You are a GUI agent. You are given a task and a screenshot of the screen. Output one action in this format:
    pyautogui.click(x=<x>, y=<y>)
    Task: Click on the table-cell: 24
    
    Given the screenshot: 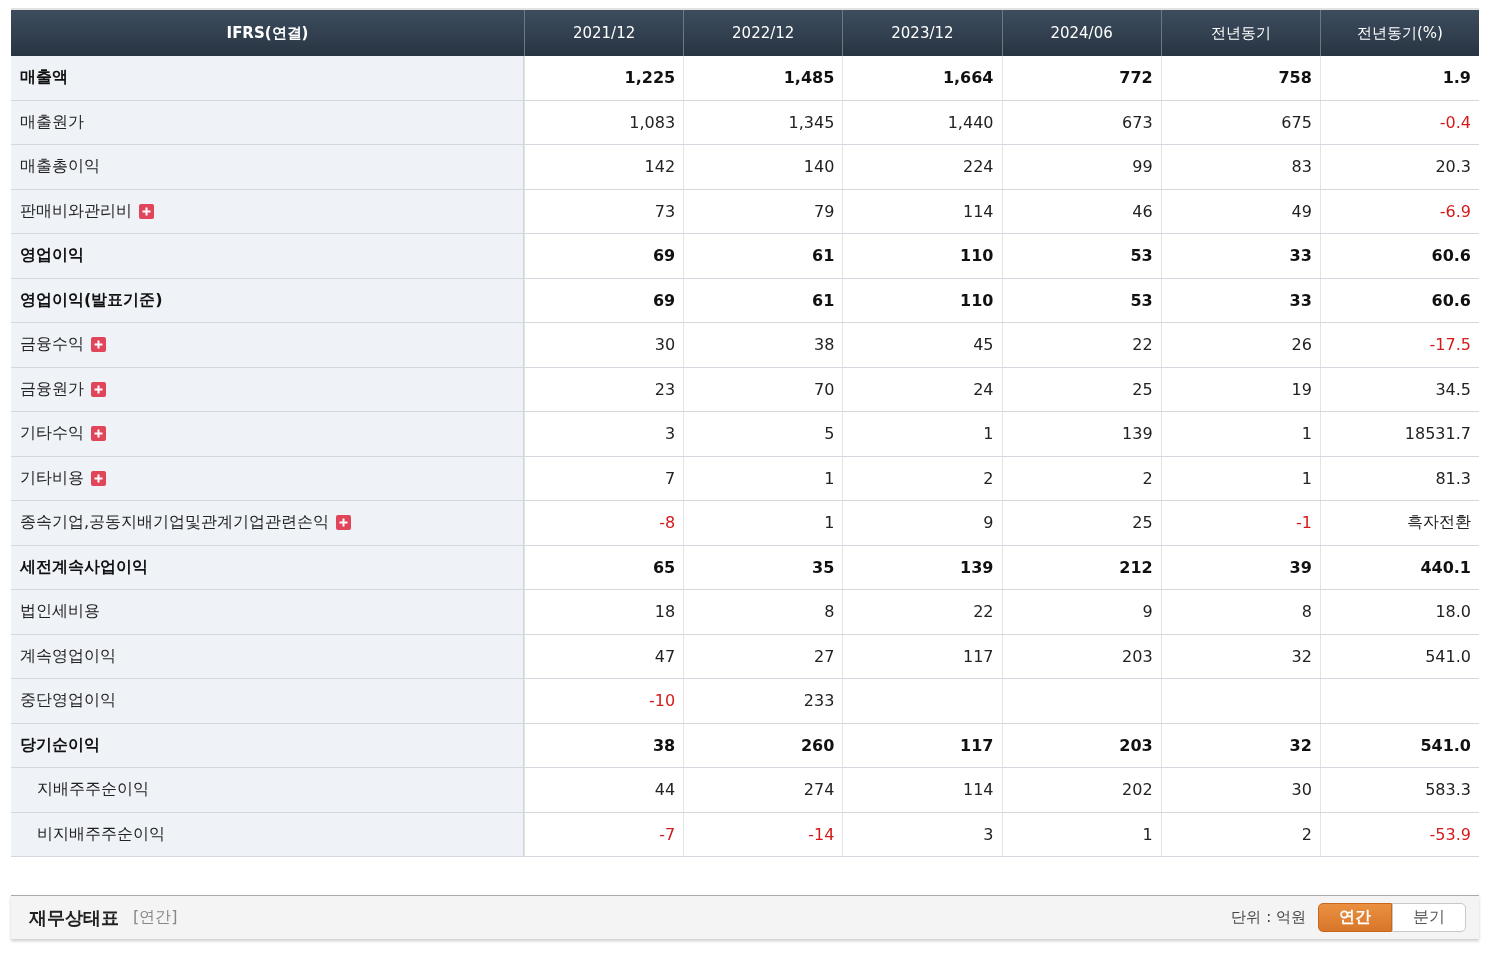 What is the action you would take?
    pyautogui.click(x=983, y=389)
    